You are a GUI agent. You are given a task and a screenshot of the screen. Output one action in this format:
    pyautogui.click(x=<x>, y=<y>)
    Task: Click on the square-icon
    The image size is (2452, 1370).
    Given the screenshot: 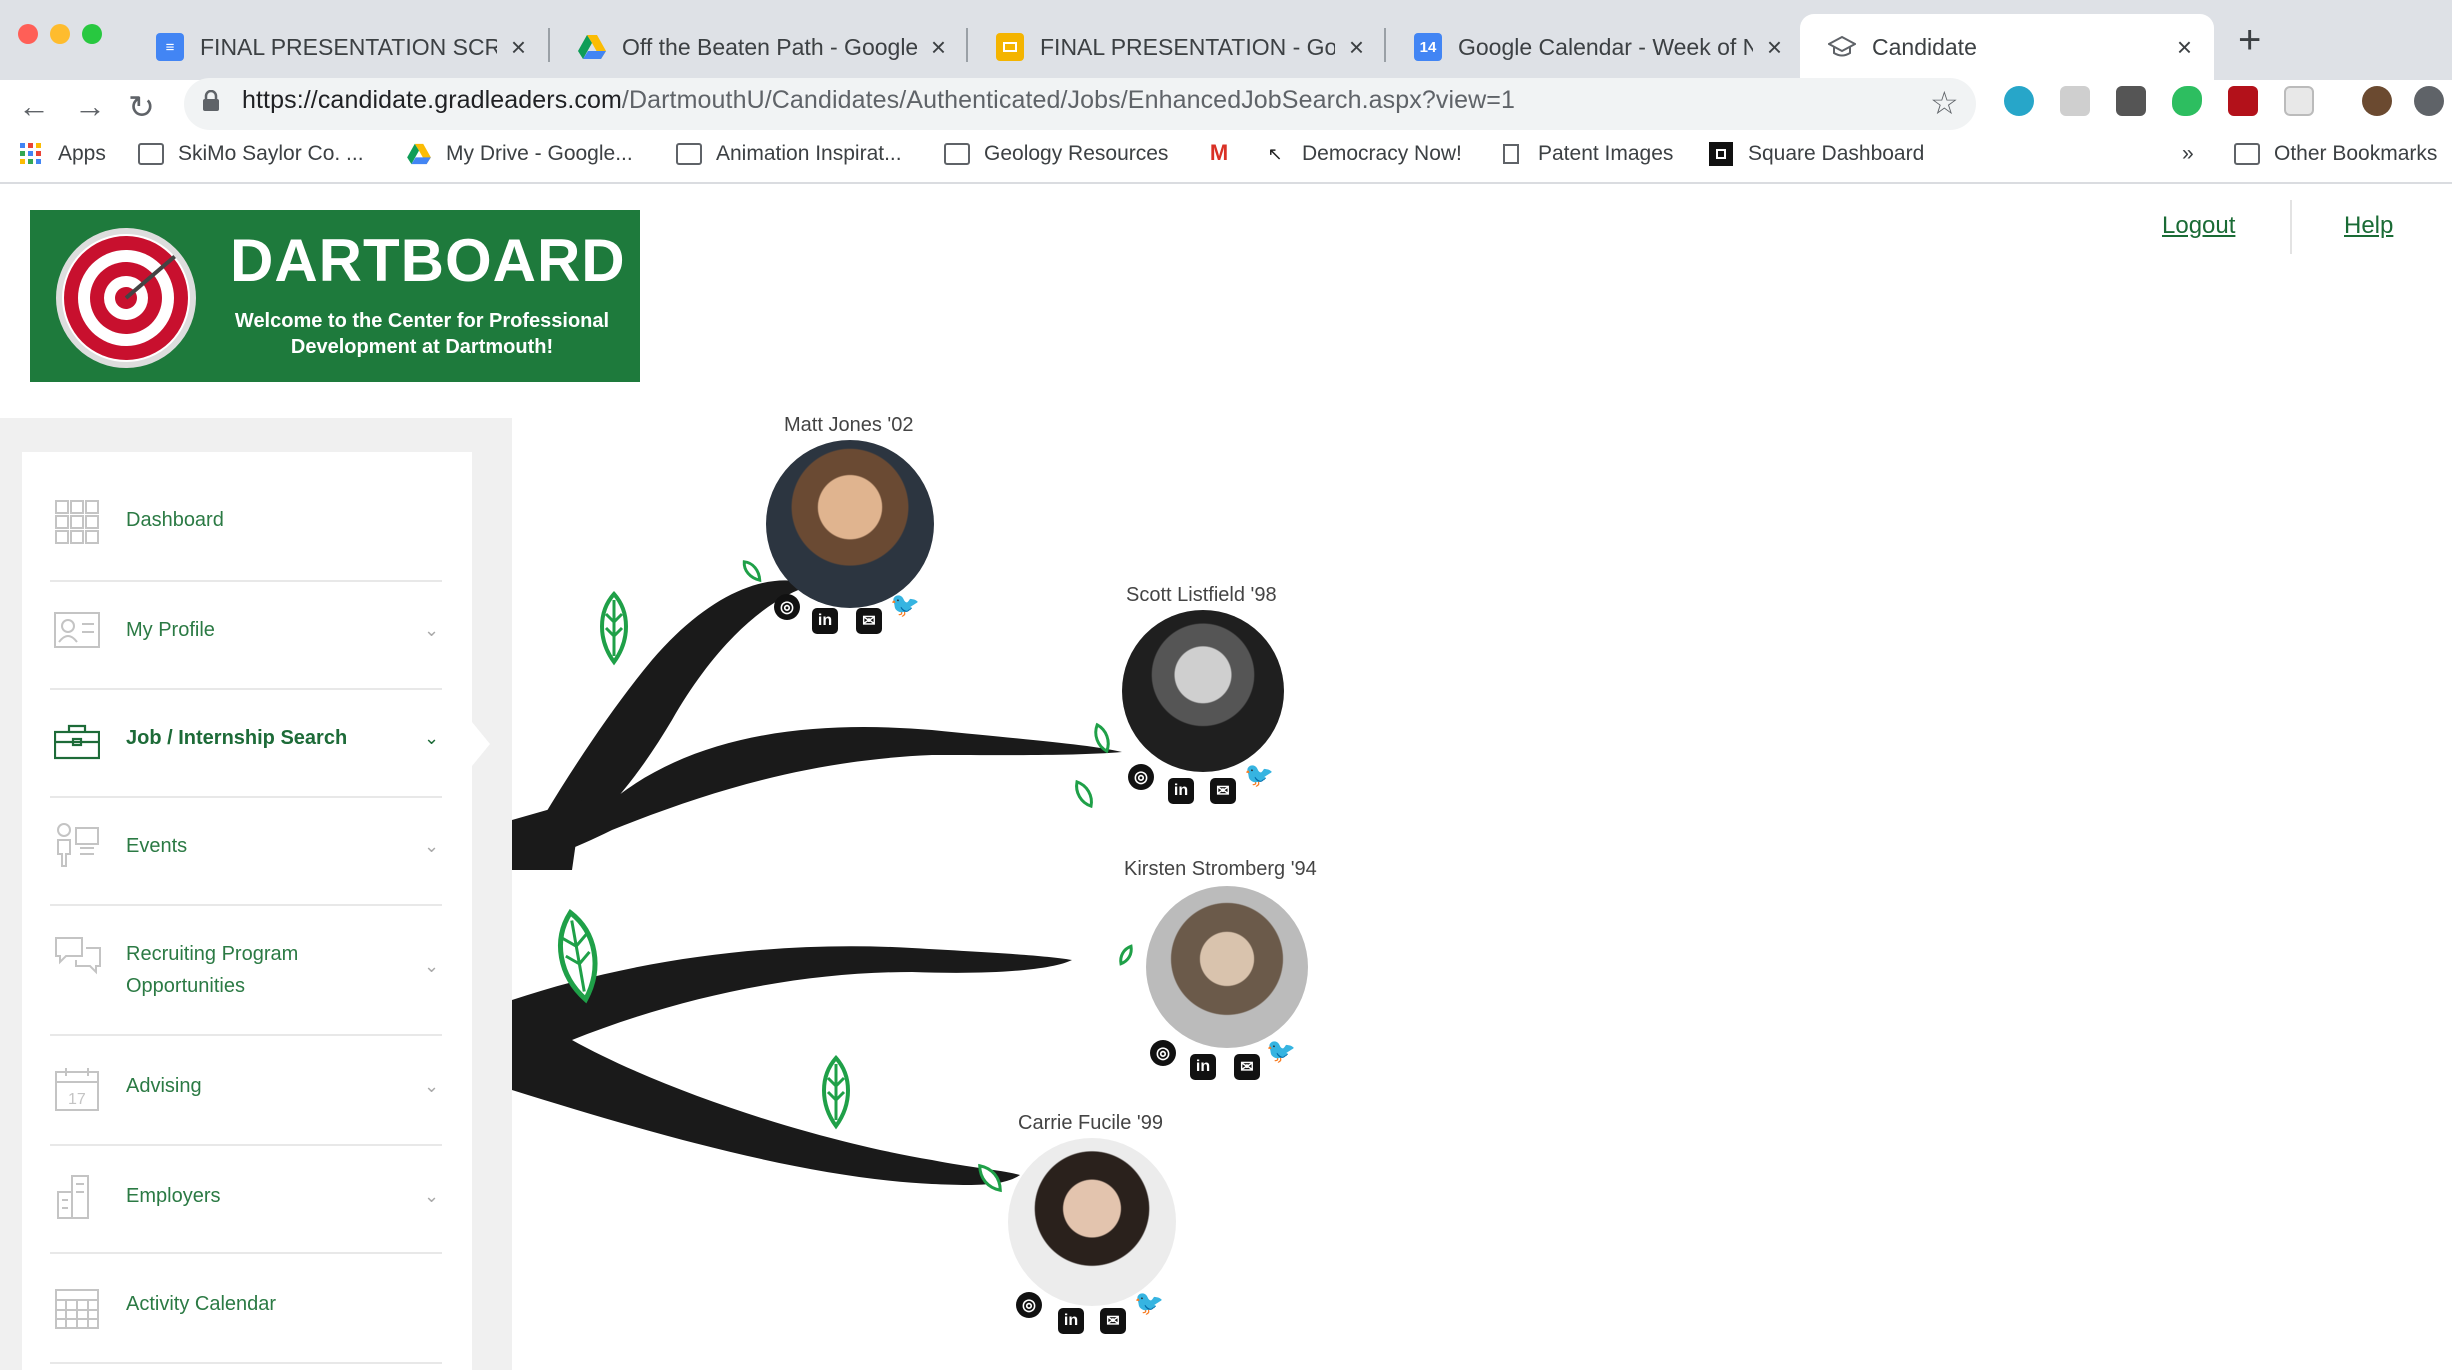 What is the action you would take?
    pyautogui.click(x=1721, y=154)
    